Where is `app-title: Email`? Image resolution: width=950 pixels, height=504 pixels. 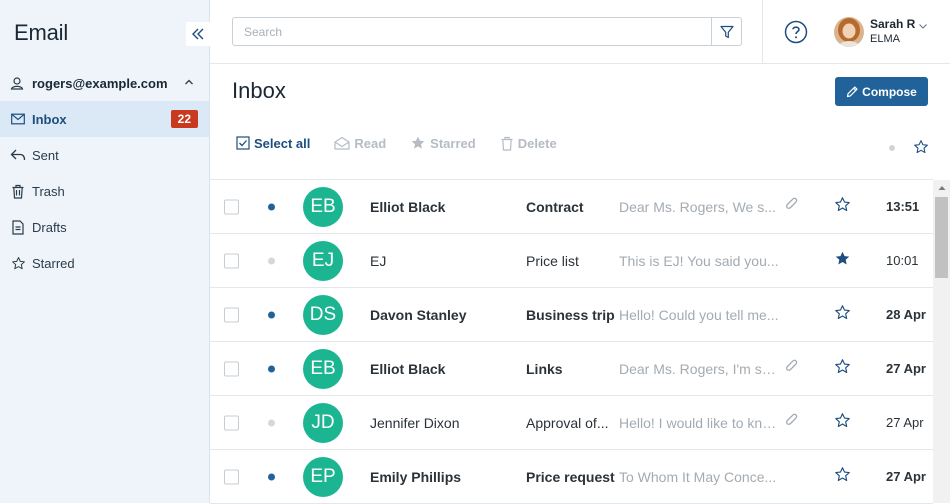 app-title: Email is located at coordinates (41, 32).